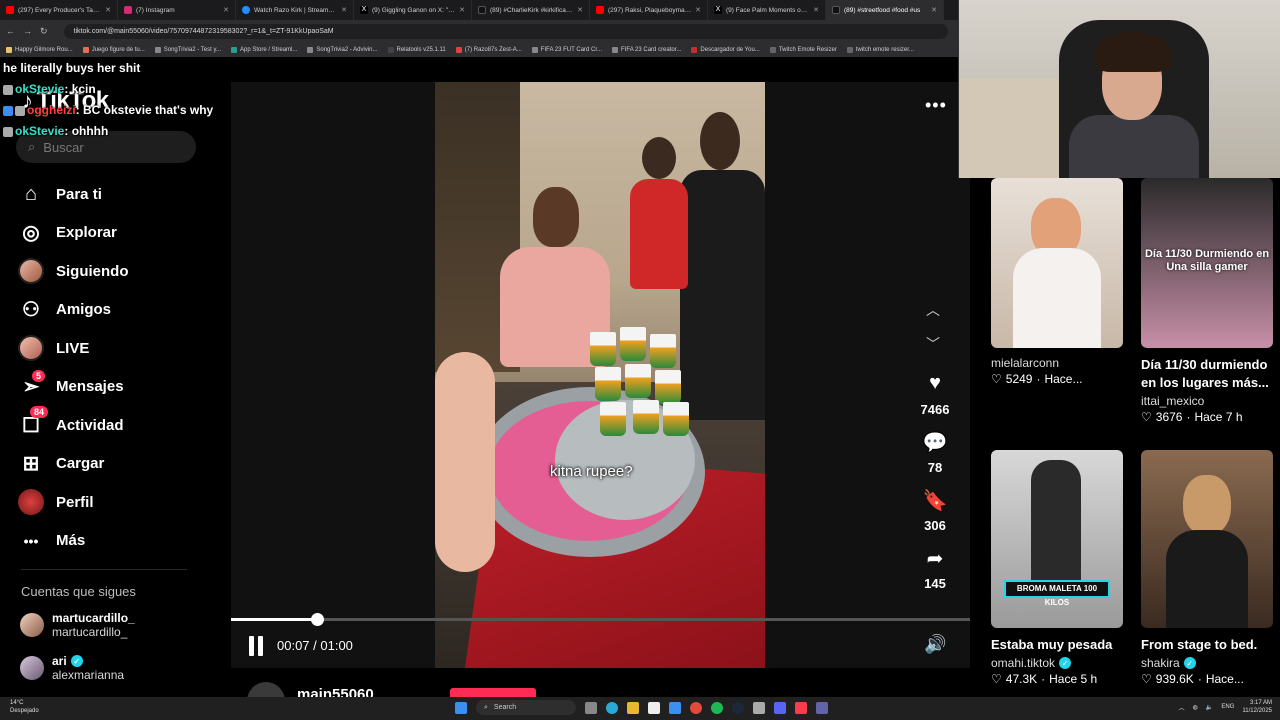 This screenshot has width=1280, height=720. What do you see at coordinates (675, 707) in the screenshot?
I see `store-icon` at bounding box center [675, 707].